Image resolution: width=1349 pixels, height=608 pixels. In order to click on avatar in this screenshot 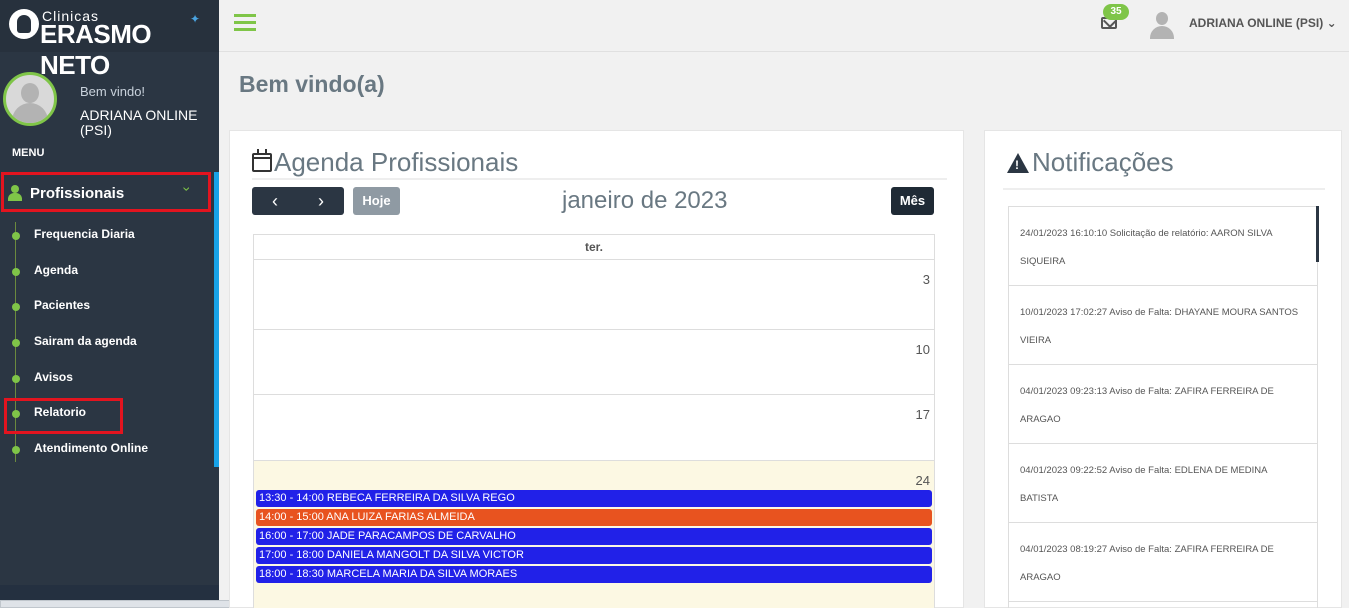, I will do `click(30, 99)`.